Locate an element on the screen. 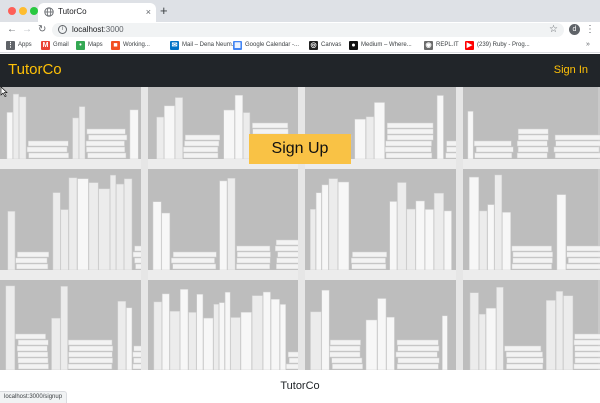 This screenshot has width=600, height=403. bookmark-item: ⋮ Apps is located at coordinates (19, 45).